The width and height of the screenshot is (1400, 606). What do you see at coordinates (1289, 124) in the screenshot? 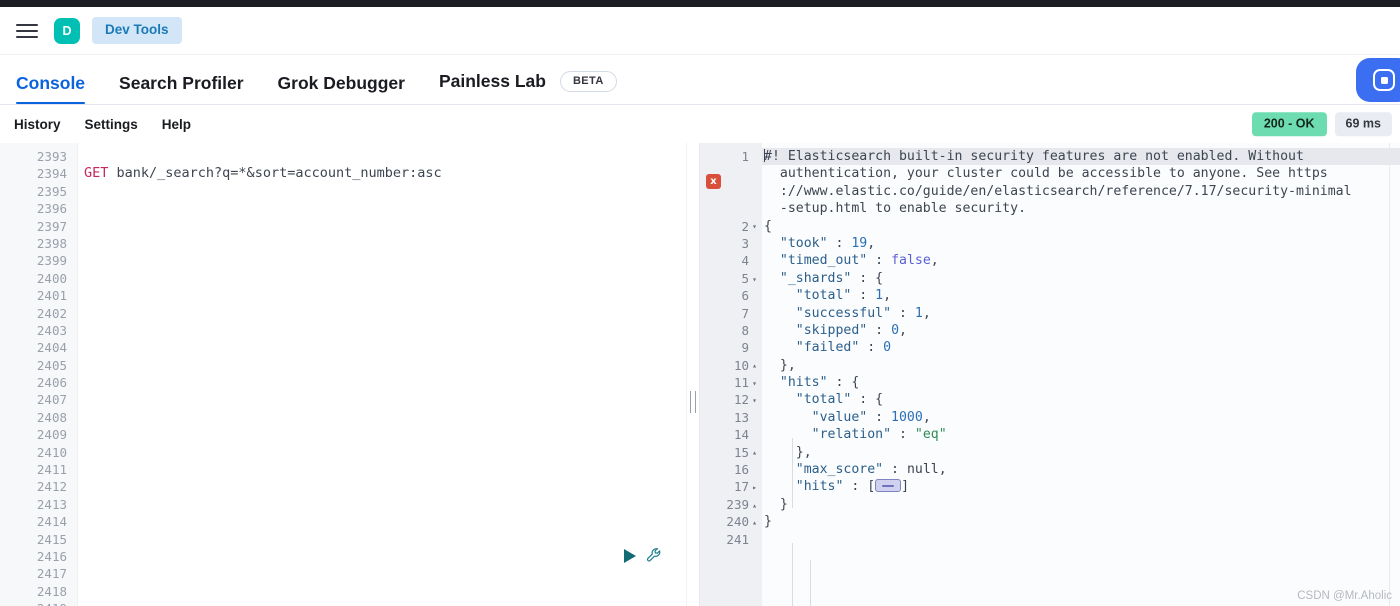
I see `status-badge: 200 - OK` at bounding box center [1289, 124].